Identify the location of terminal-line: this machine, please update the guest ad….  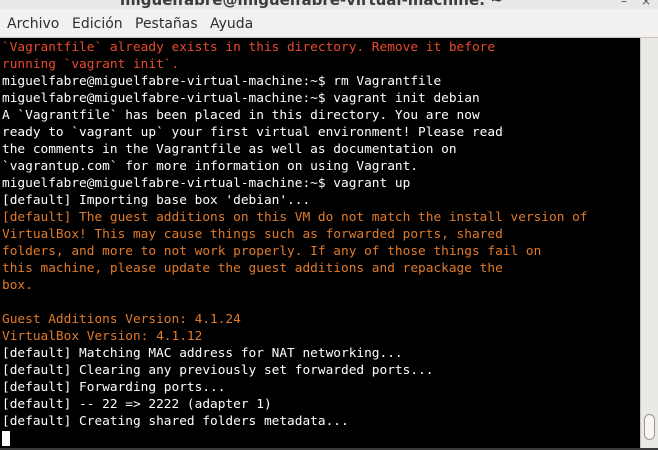
(252, 268).